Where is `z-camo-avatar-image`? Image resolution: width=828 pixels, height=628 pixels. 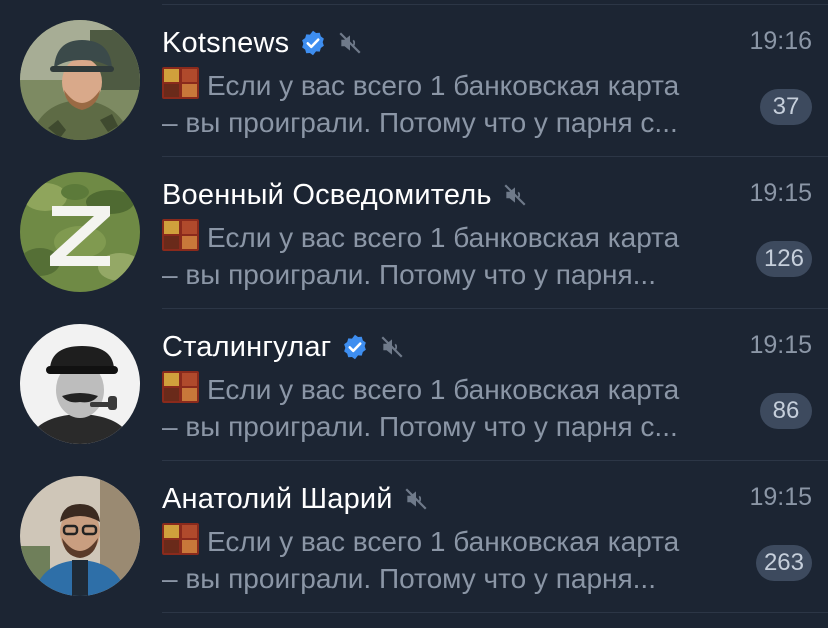 z-camo-avatar-image is located at coordinates (80, 232).